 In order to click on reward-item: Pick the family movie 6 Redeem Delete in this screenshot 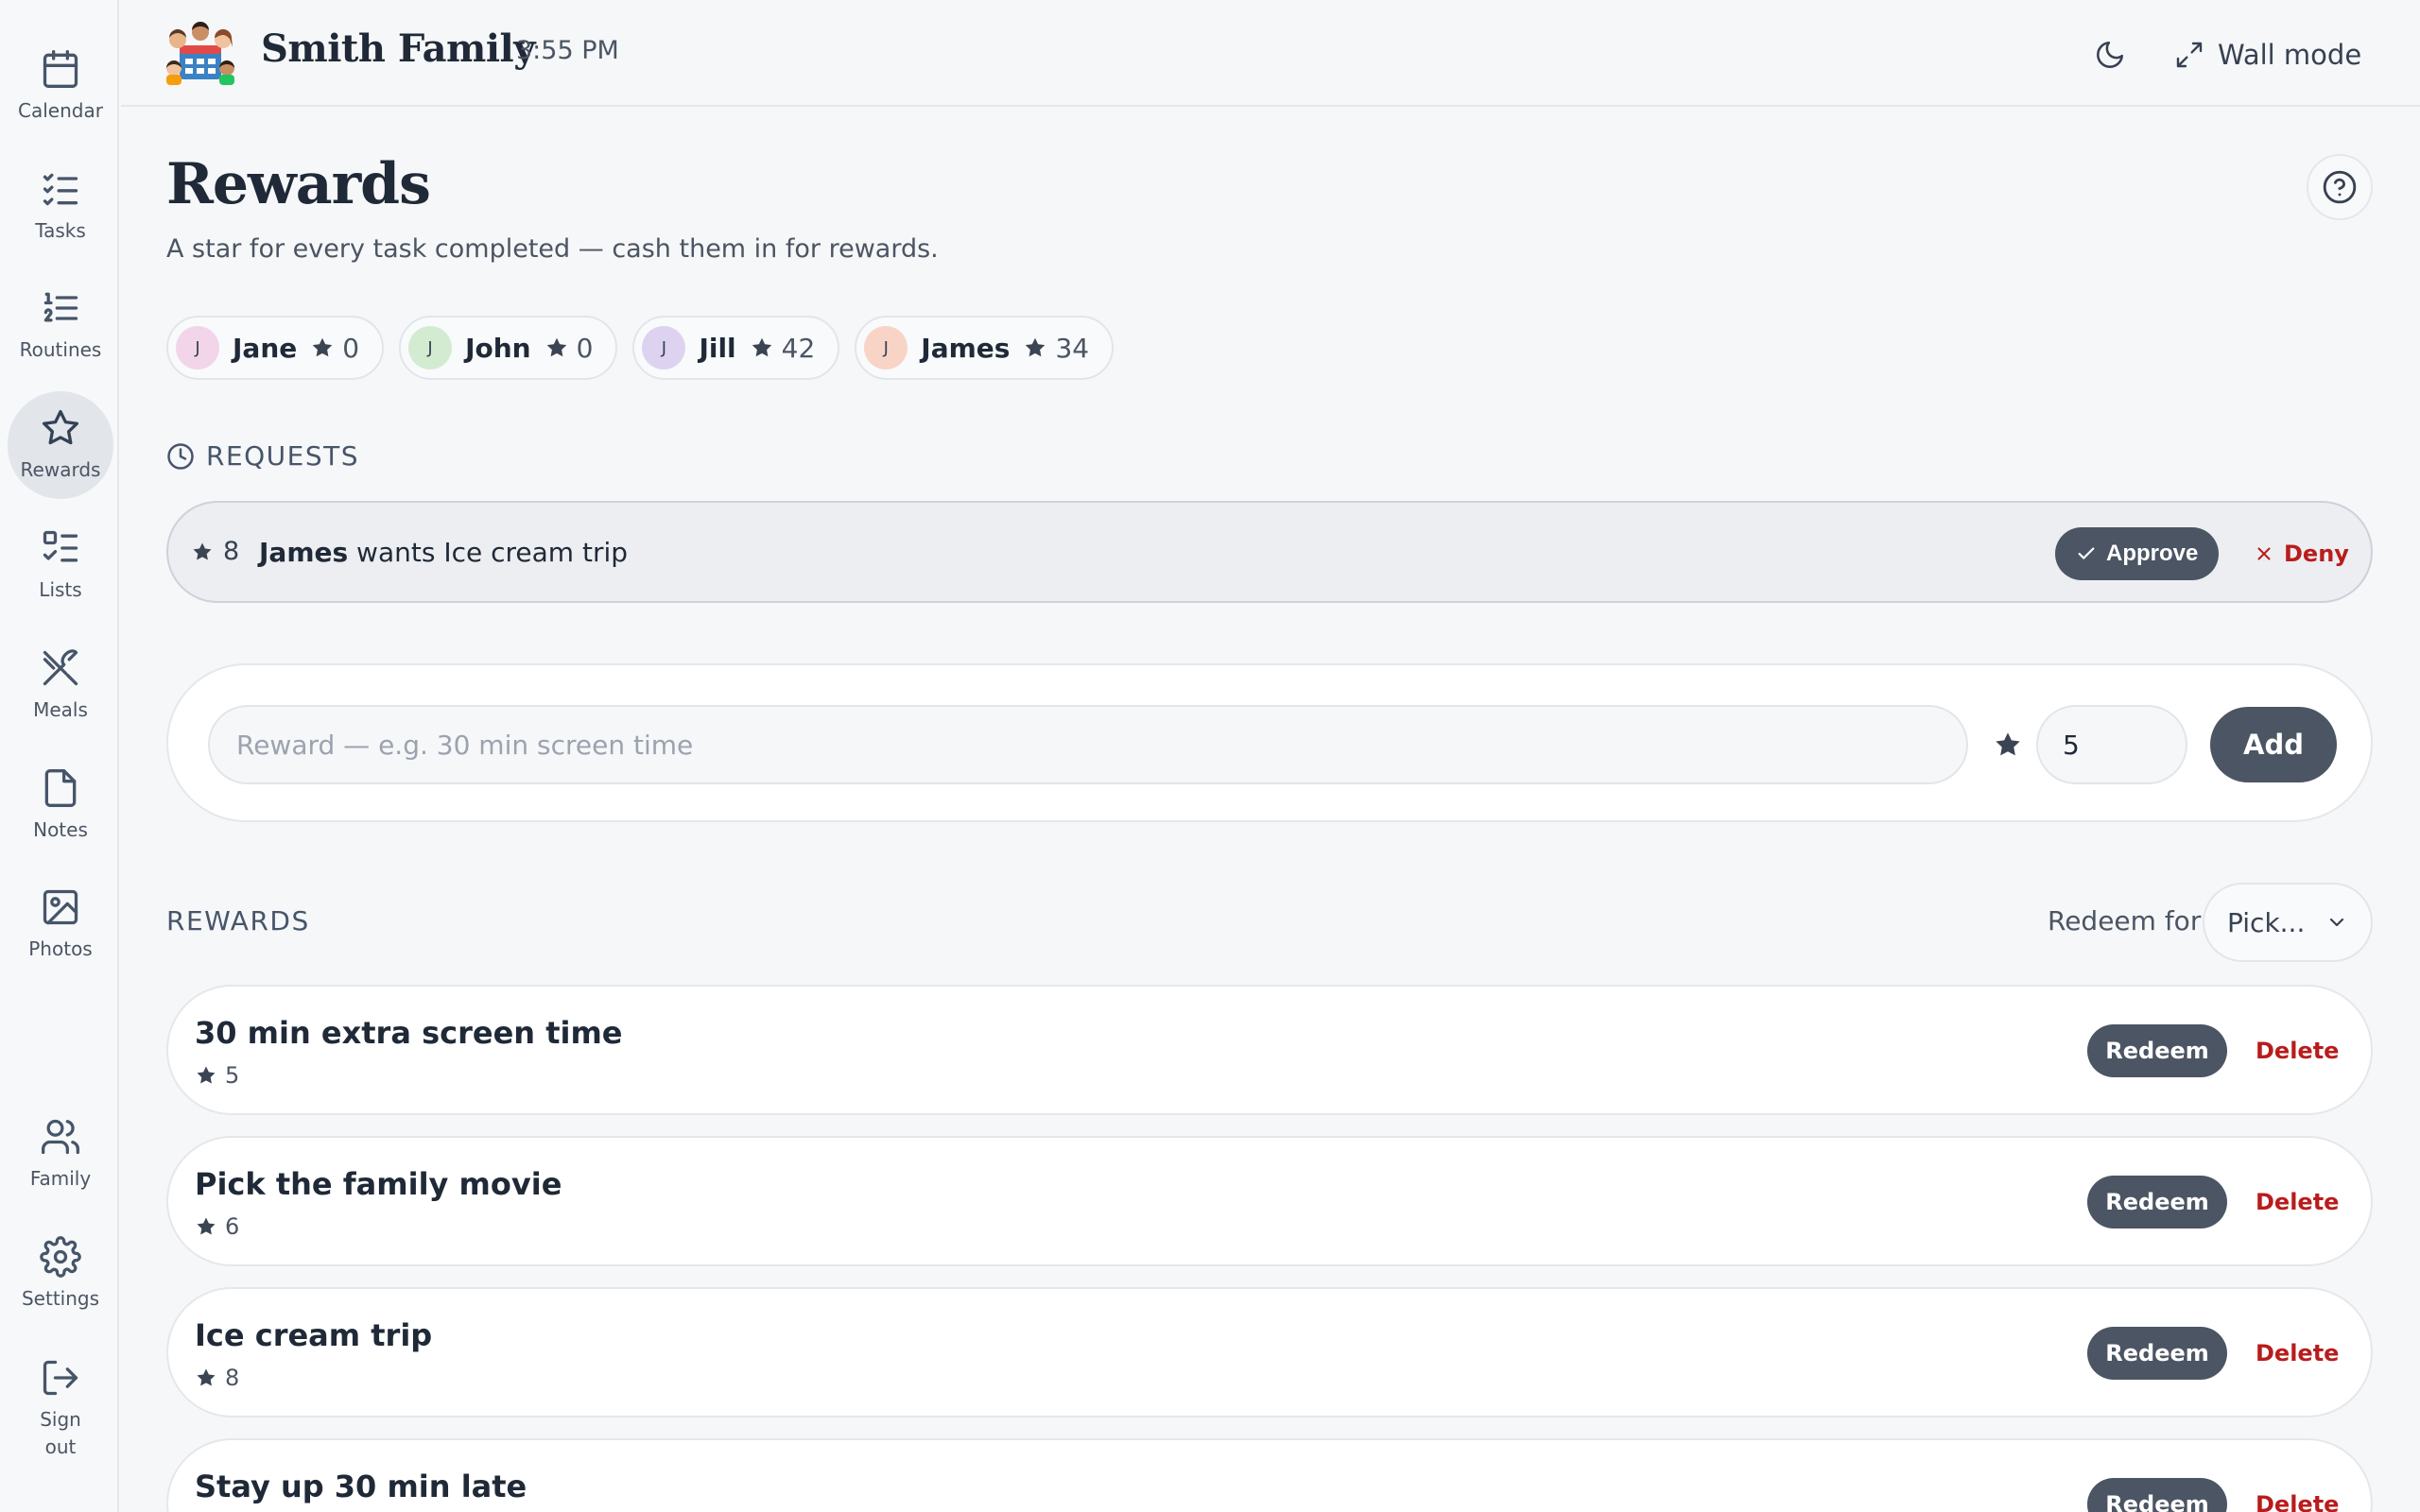, I will do `click(1269, 1201)`.